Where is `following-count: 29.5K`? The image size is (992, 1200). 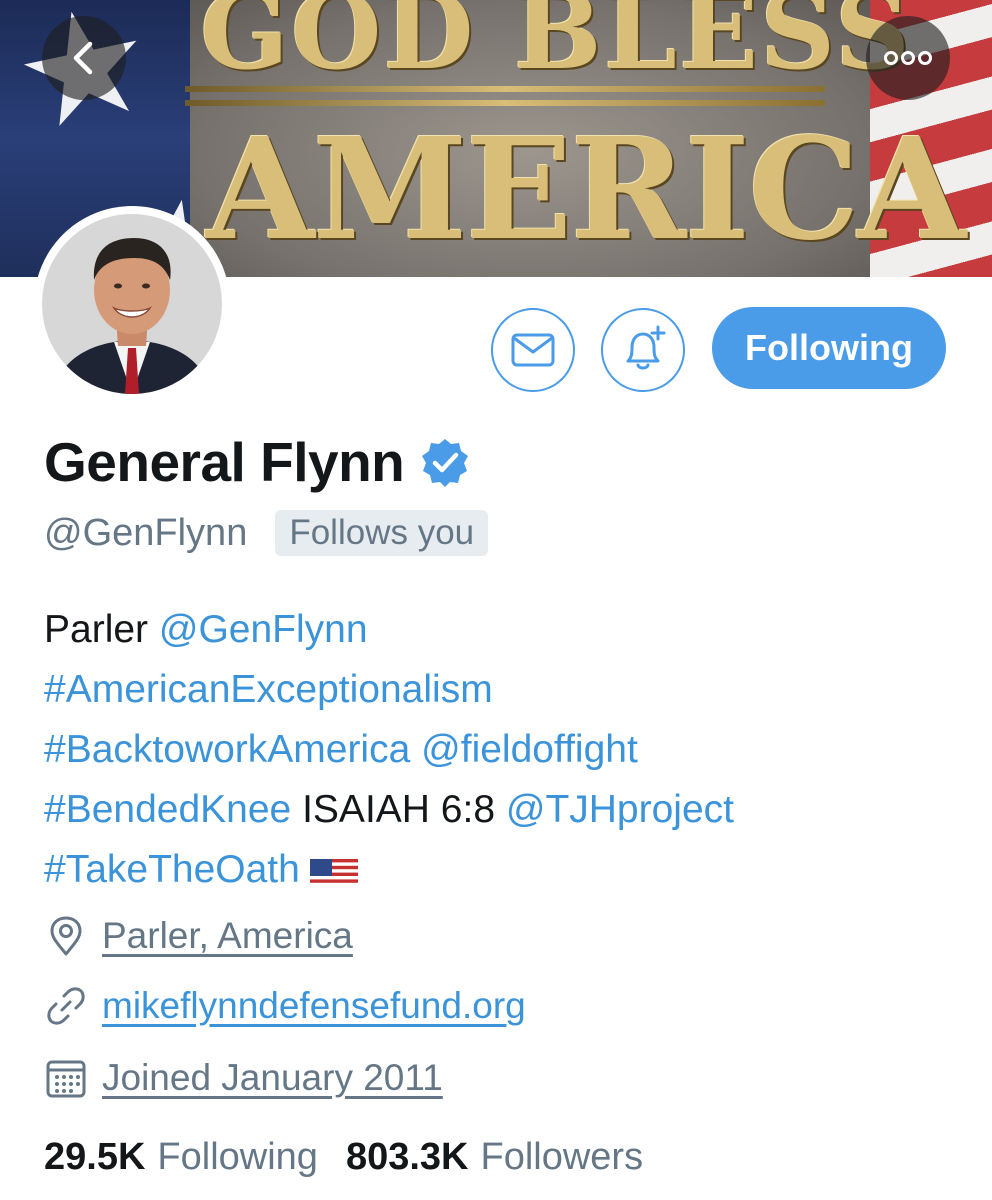
following-count: 29.5K is located at coordinates (95, 1157).